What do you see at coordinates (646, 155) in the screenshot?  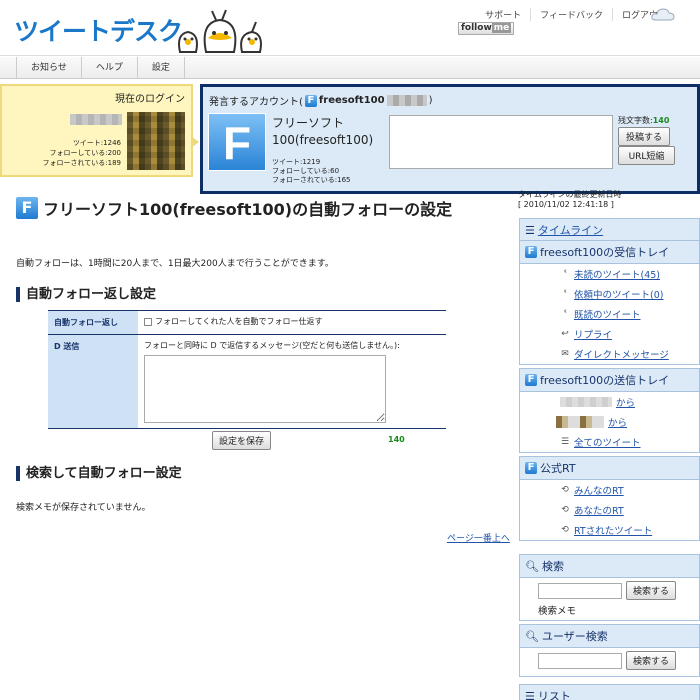 I see `shorten-url-button: URL短縮` at bounding box center [646, 155].